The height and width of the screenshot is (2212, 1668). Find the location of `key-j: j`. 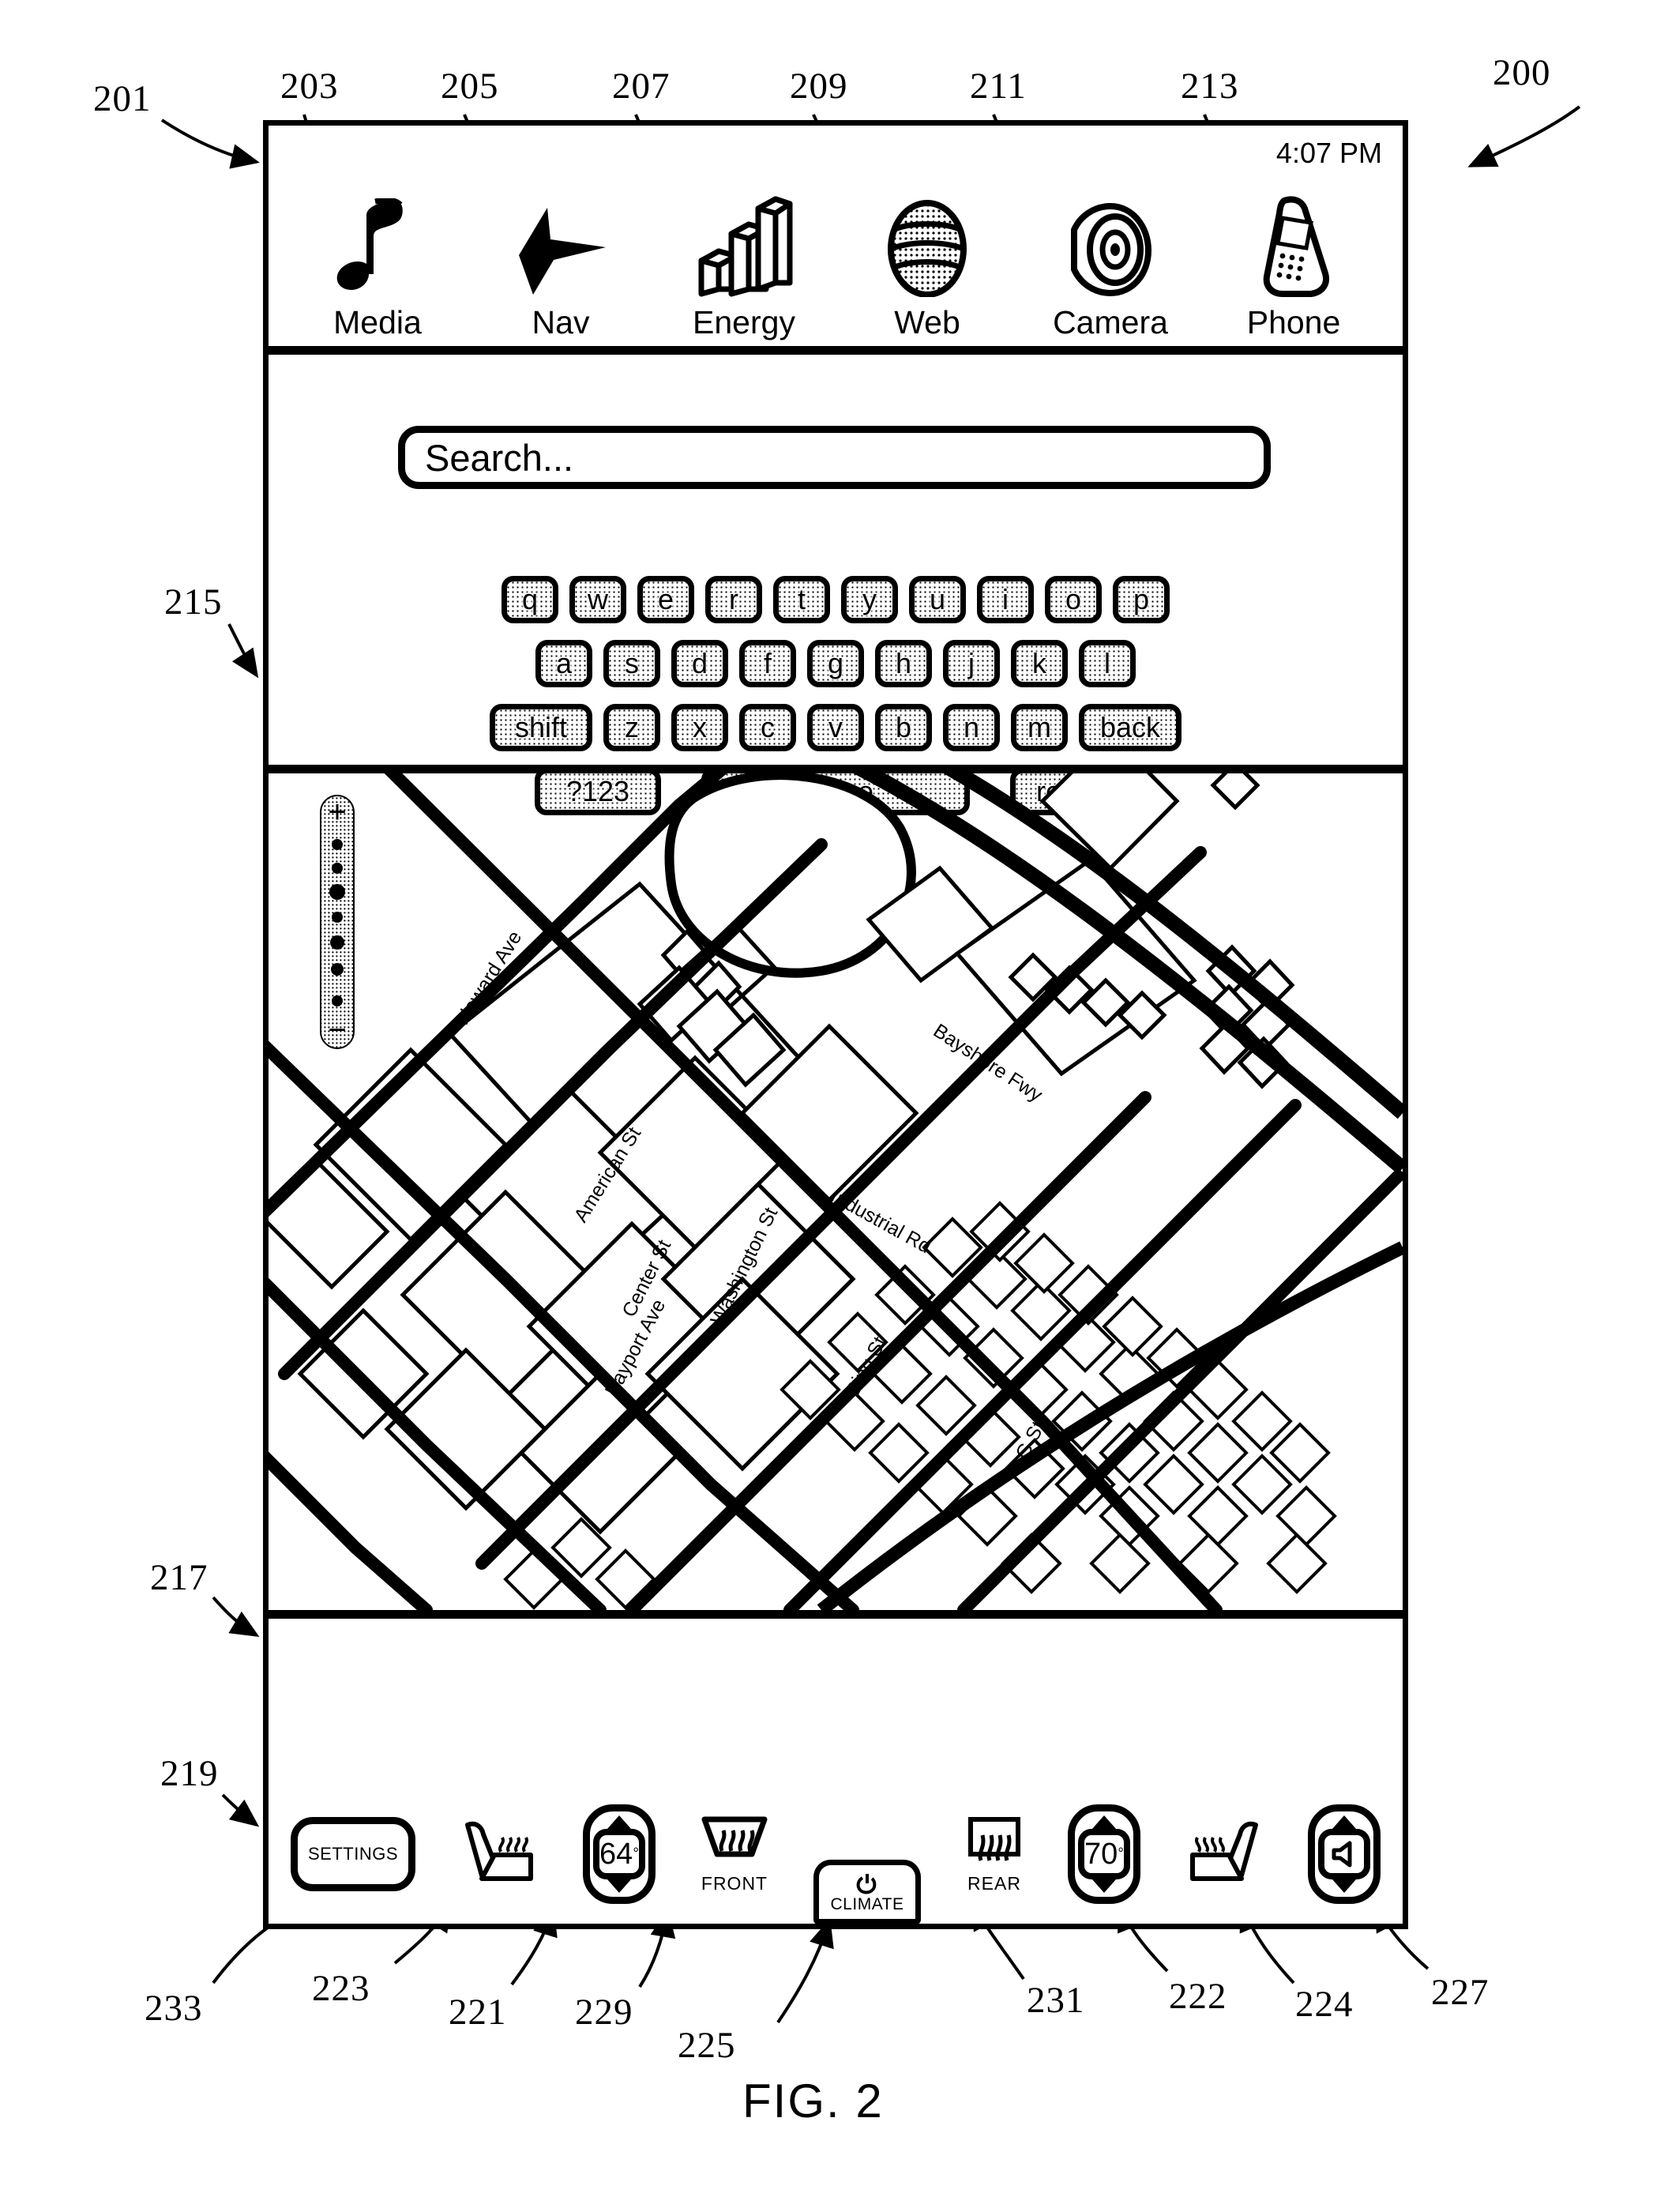

key-j: j is located at coordinates (971, 663).